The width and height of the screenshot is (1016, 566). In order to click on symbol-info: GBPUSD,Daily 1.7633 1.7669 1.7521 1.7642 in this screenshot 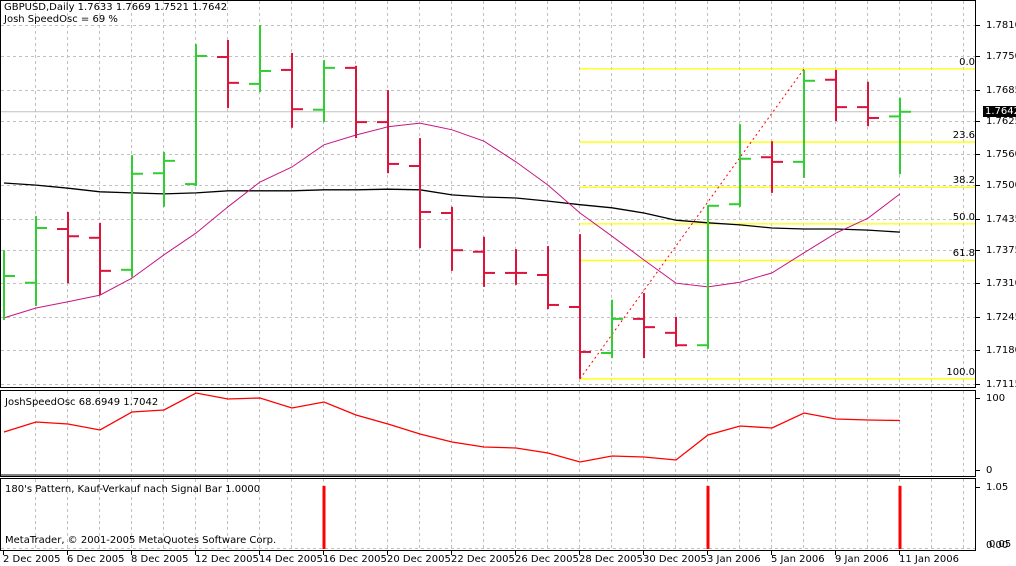, I will do `click(116, 7)`.